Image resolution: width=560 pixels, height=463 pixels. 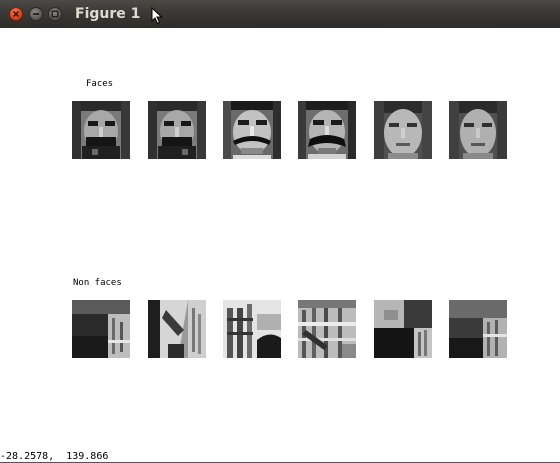 I want to click on minimize-button, so click(x=36, y=14).